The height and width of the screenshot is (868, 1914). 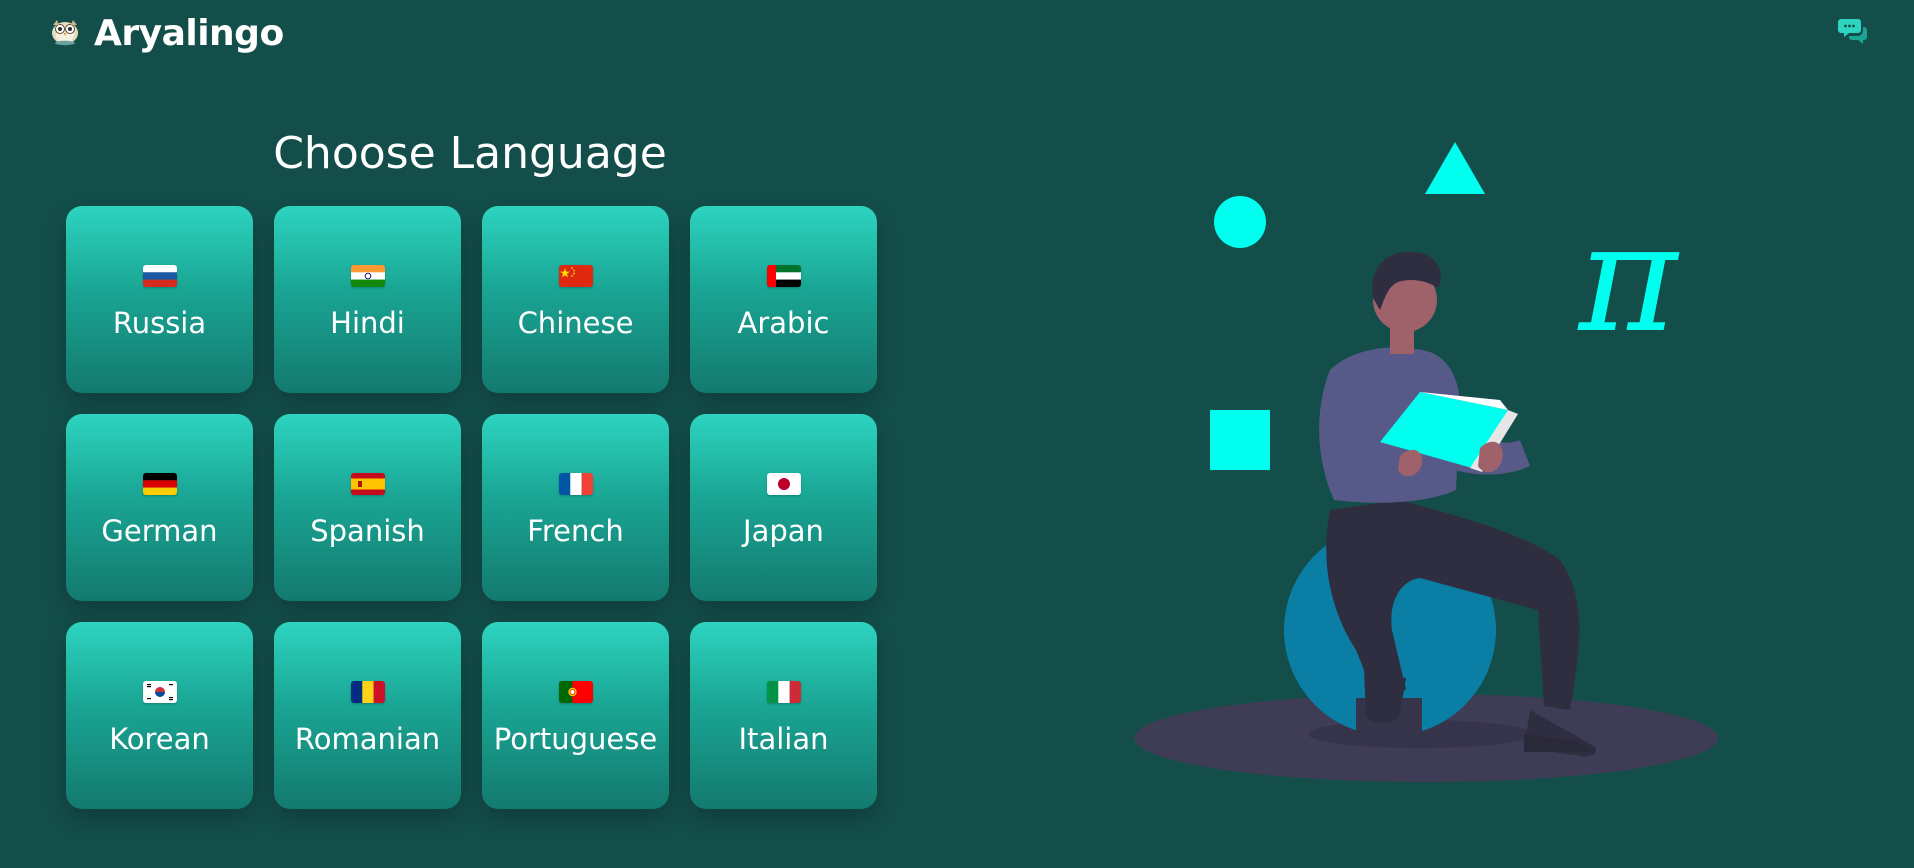 What do you see at coordinates (367, 530) in the screenshot?
I see `language-label: Spanish` at bounding box center [367, 530].